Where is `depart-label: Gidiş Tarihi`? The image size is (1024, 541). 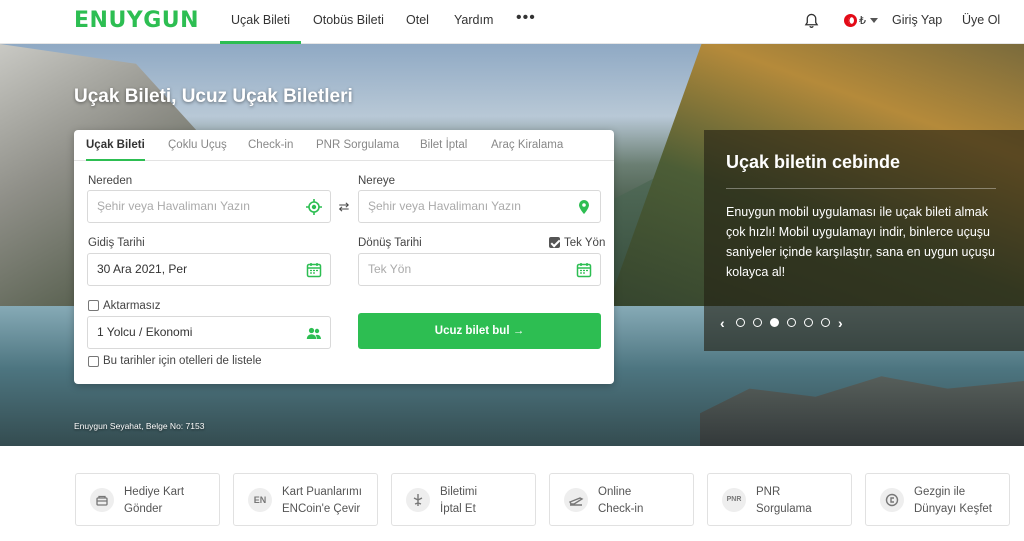
depart-label: Gidiş Tarihi is located at coordinates (116, 243).